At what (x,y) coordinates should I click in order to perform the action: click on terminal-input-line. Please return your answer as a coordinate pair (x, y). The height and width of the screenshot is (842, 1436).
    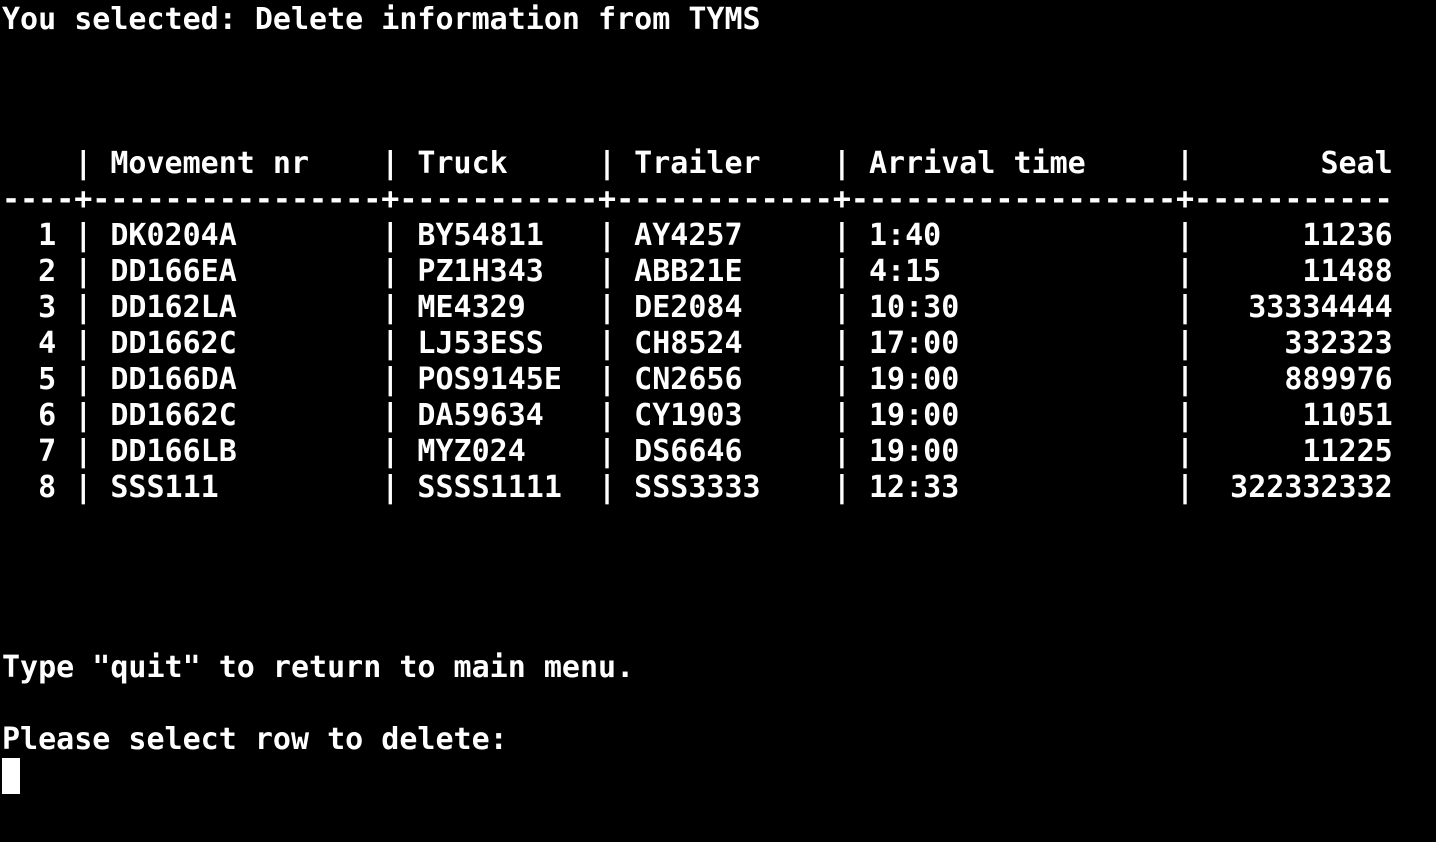
    Looking at the image, I should click on (718, 776).